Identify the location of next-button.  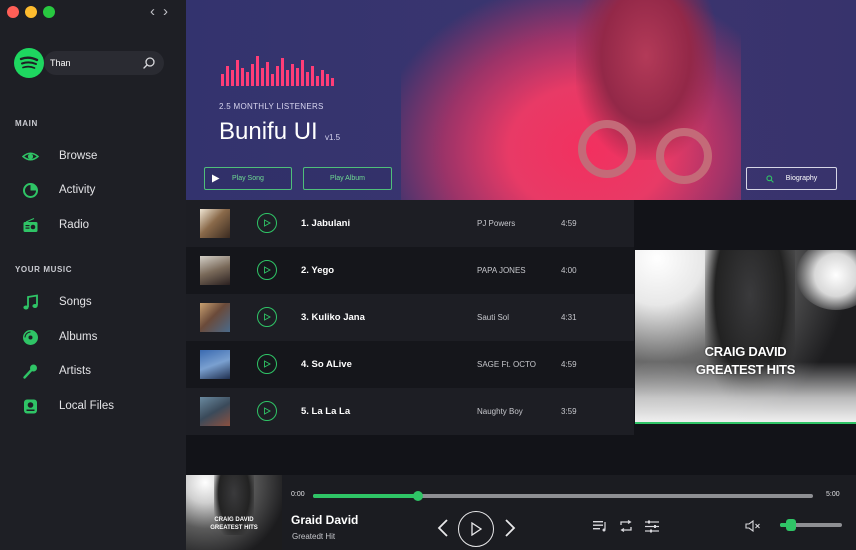
(510, 528).